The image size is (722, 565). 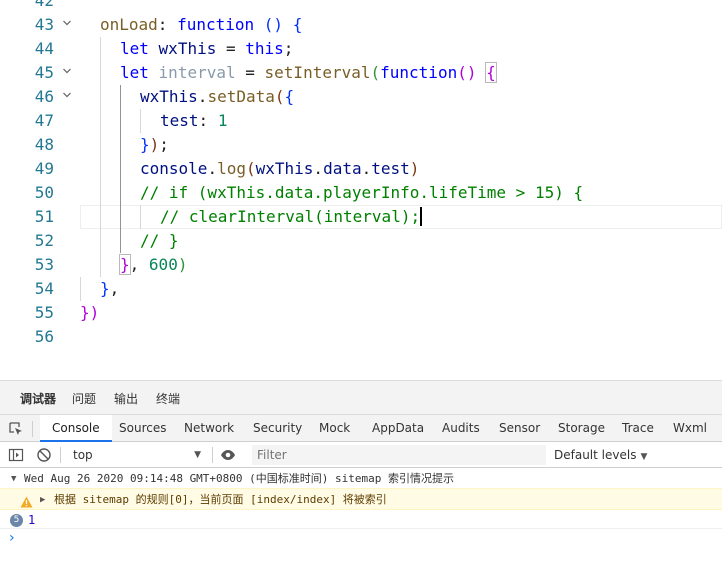 I want to click on code-line-49: 49 console.log(wxThis.data.test), so click(x=361, y=169).